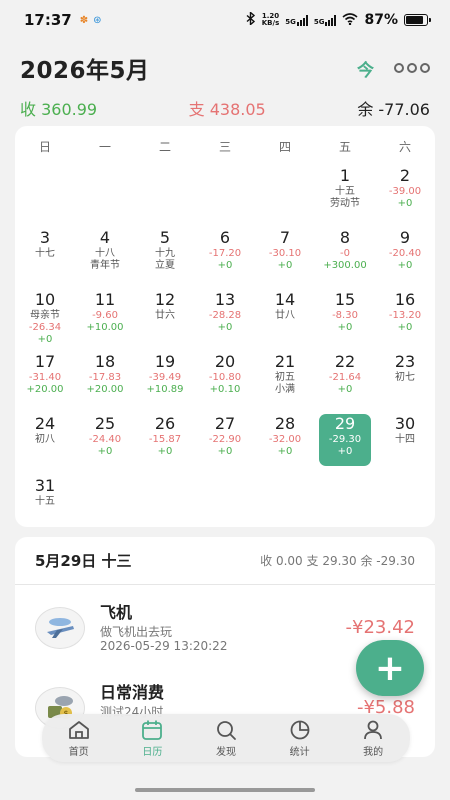  What do you see at coordinates (285, 299) in the screenshot?
I see `day-number: 14` at bounding box center [285, 299].